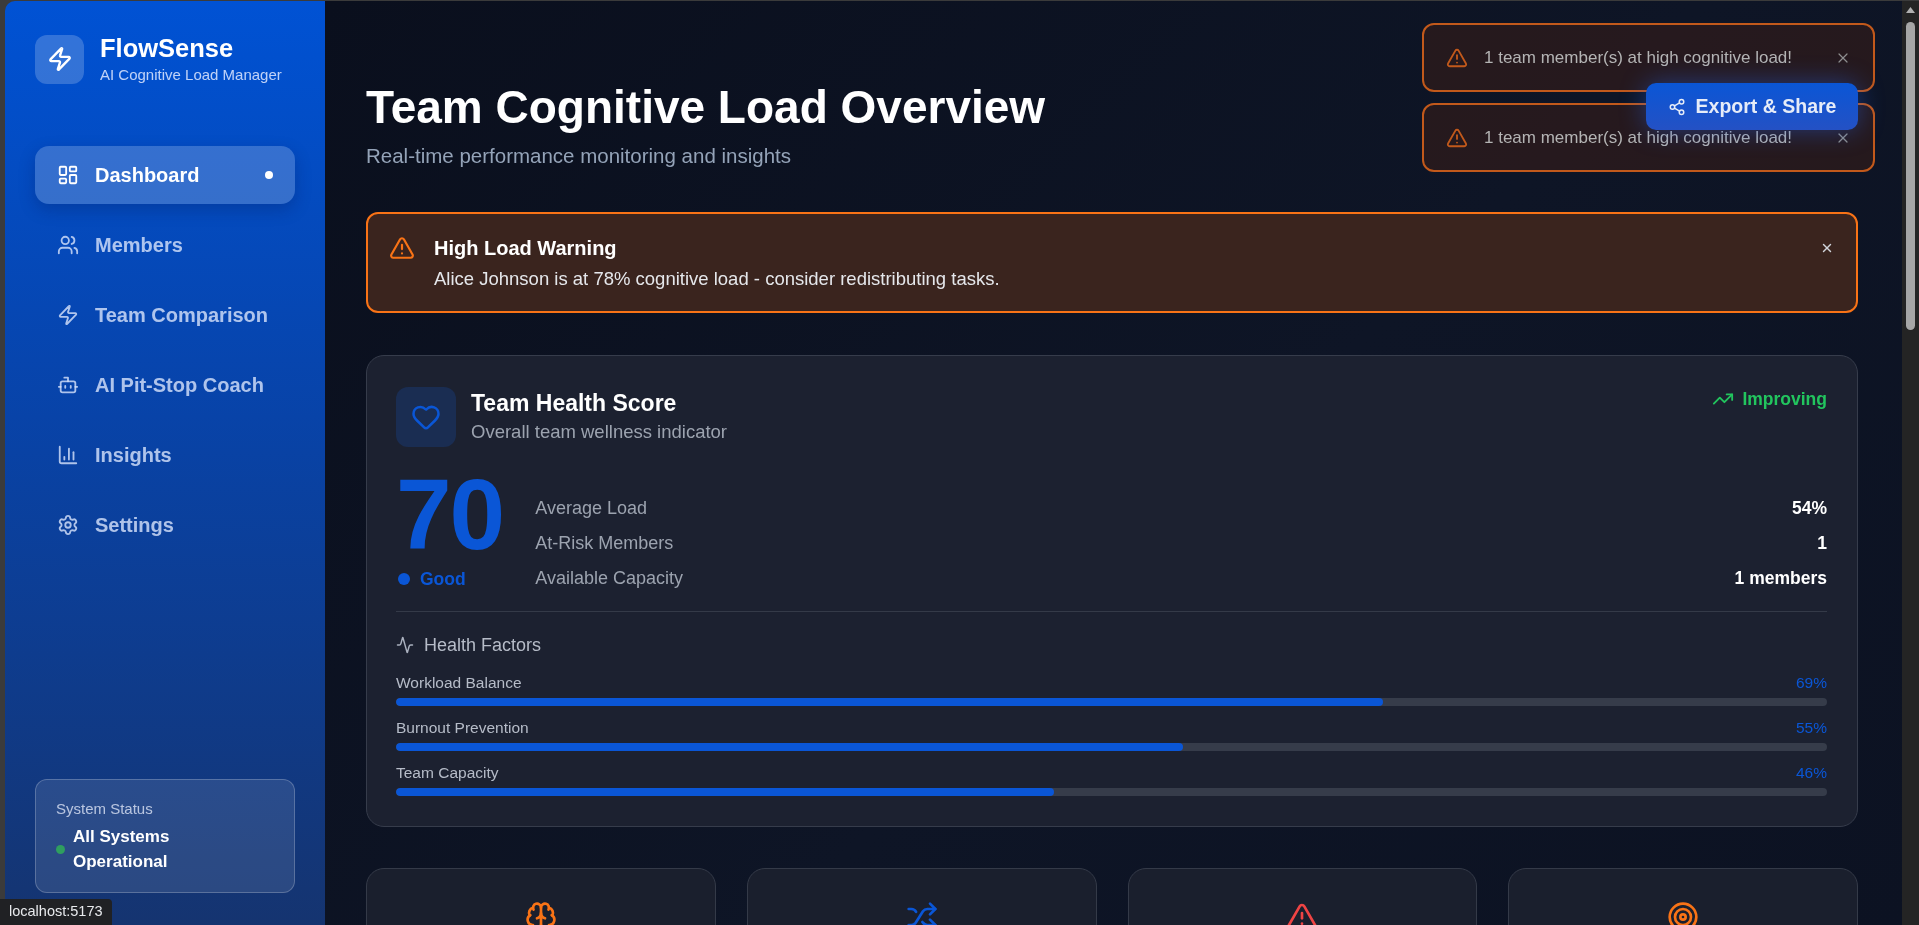  What do you see at coordinates (1910, 176) in the screenshot?
I see `scrollbar-thumb` at bounding box center [1910, 176].